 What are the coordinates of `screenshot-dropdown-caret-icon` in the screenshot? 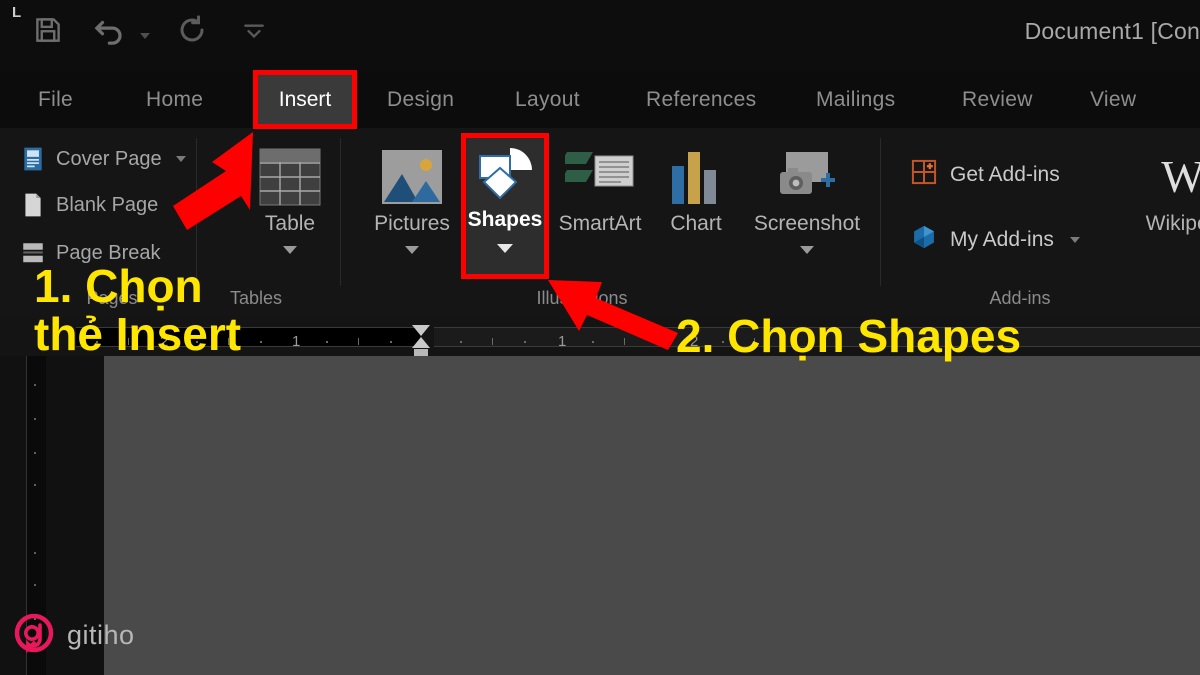 It's located at (807, 250).